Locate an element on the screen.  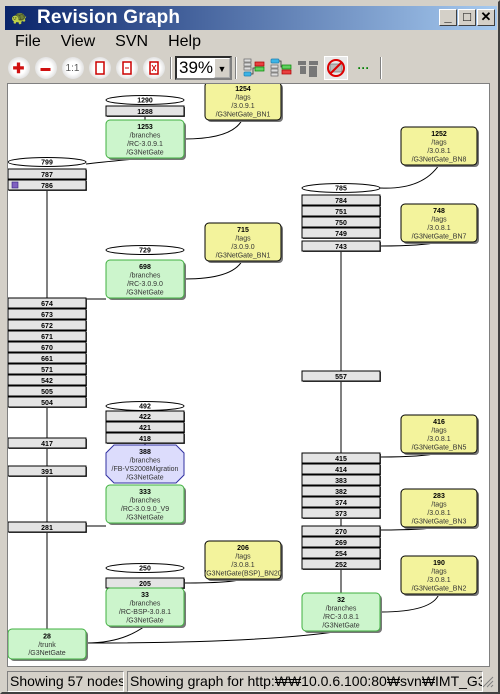
branch-path-label: /G3NetGate is located at coordinates (144, 292).